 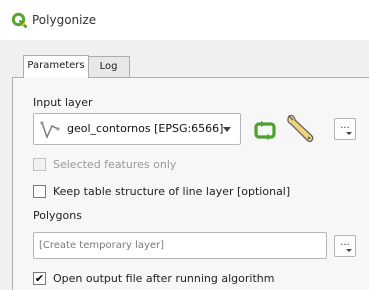 What do you see at coordinates (57, 215) in the screenshot?
I see `polygons-label: Polygons` at bounding box center [57, 215].